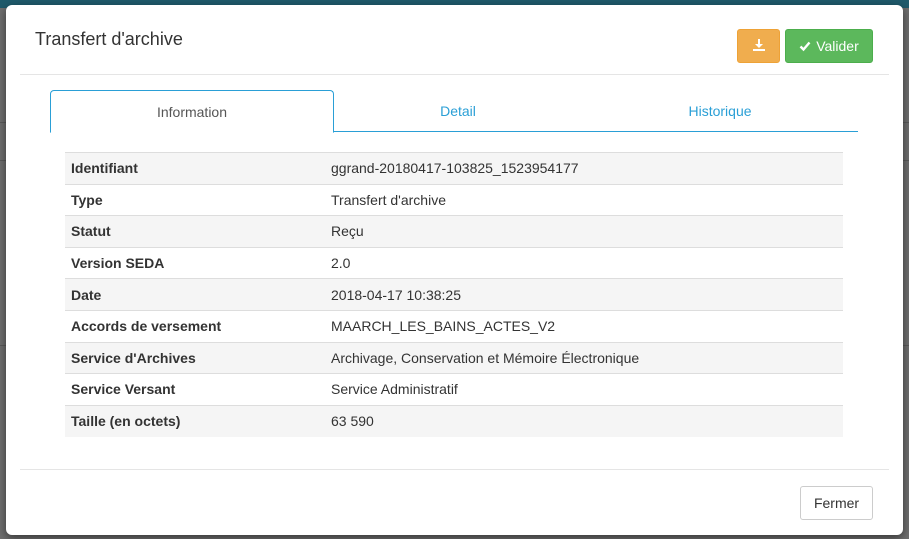  What do you see at coordinates (584, 262) in the screenshot?
I see `row-value: 2.0` at bounding box center [584, 262].